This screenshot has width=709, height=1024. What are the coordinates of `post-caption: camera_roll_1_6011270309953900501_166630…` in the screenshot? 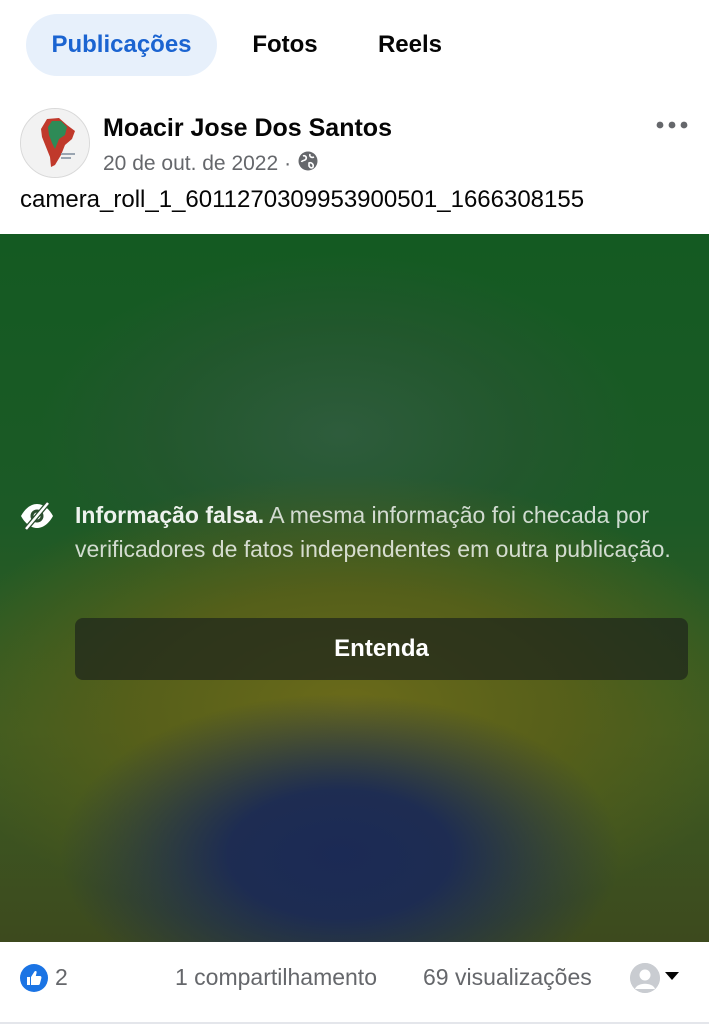 It's located at (302, 199).